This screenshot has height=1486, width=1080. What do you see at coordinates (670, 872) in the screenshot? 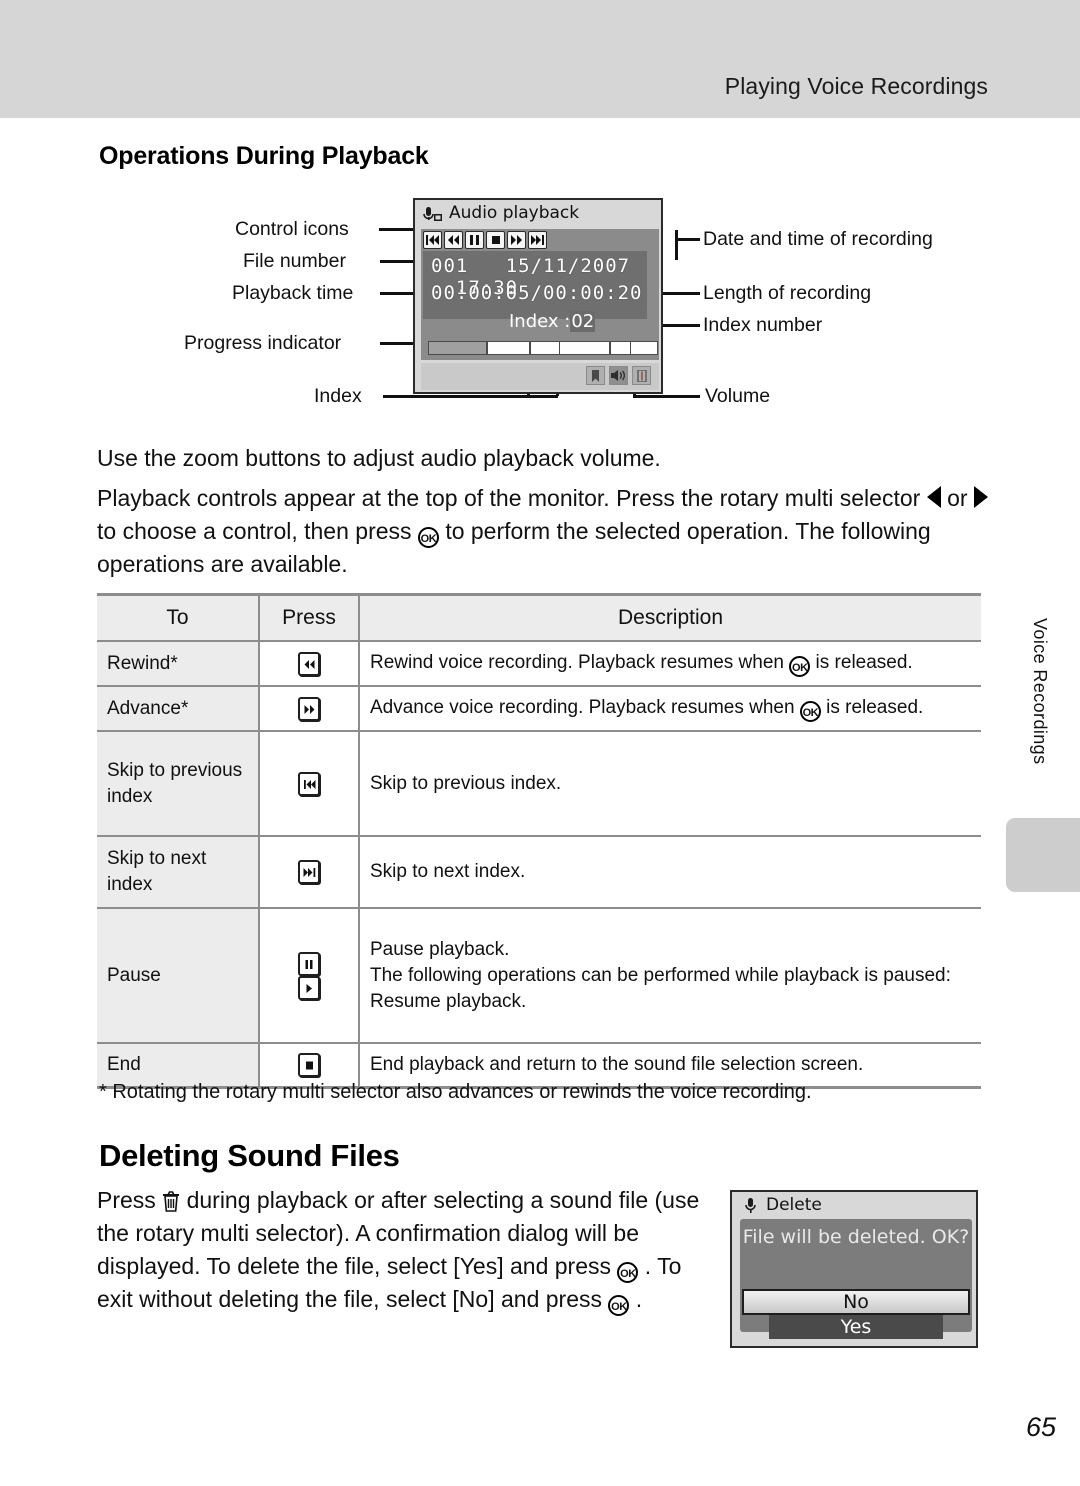
I see `description-skip-next: Skip to next index.` at bounding box center [670, 872].